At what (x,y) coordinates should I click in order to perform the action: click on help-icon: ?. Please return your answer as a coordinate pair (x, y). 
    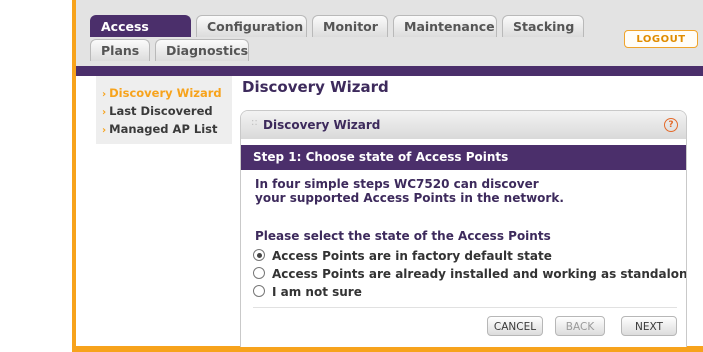
    Looking at the image, I should click on (671, 125).